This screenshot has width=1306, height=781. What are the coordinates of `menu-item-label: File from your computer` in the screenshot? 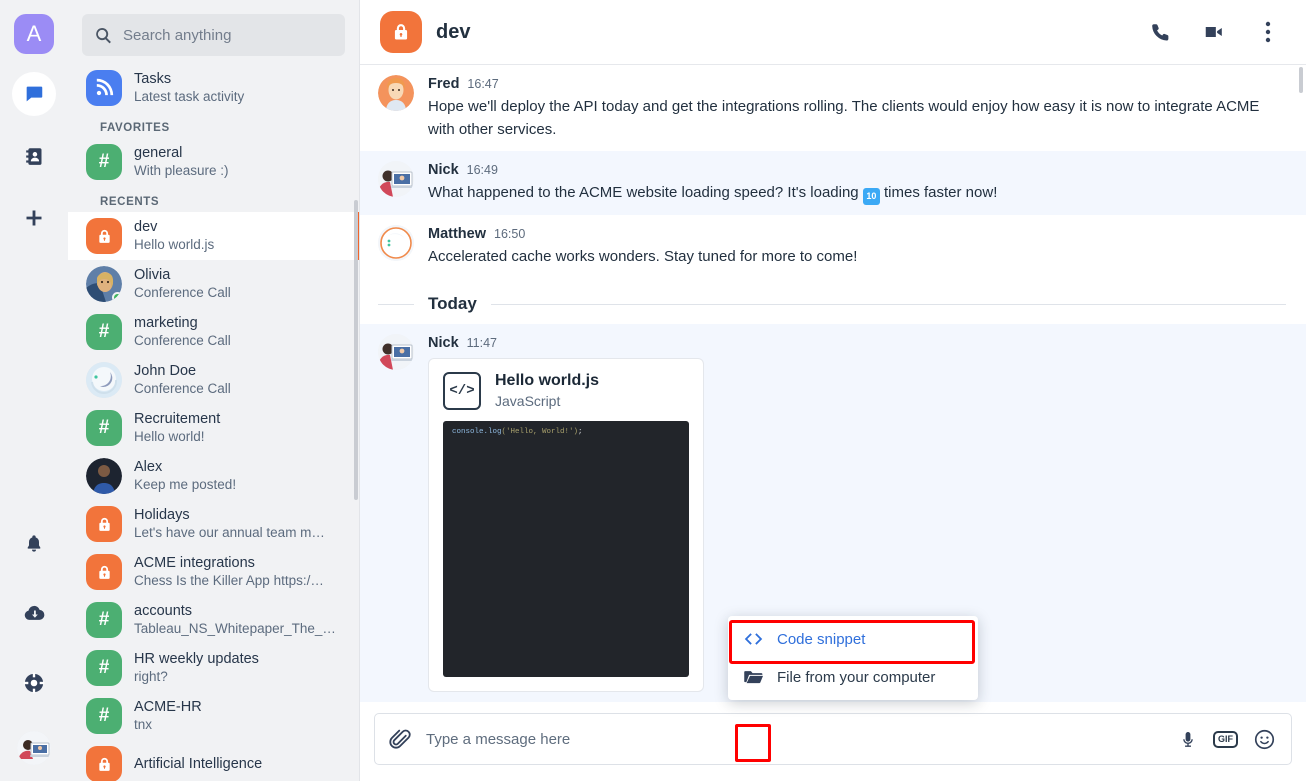 It's located at (856, 677).